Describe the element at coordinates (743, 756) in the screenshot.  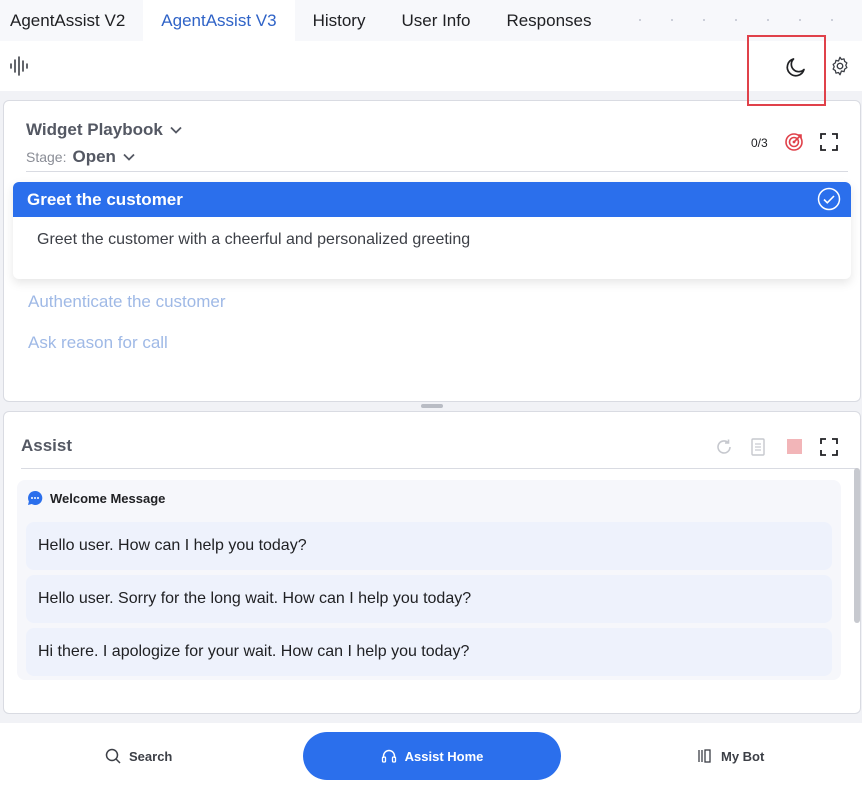
I see `my-bot-label: My Bot` at that location.